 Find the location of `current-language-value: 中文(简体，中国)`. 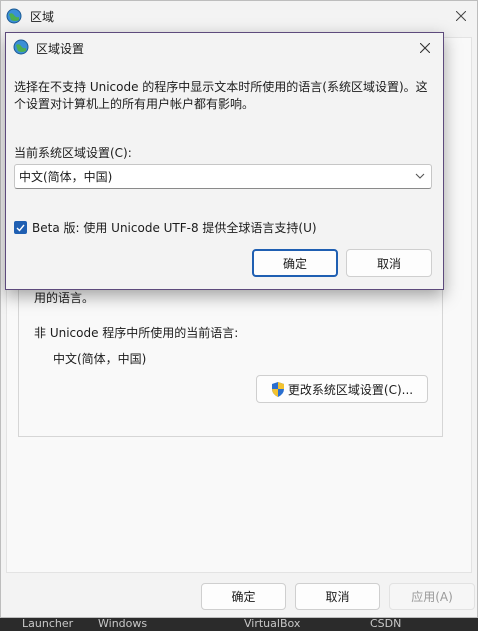

current-language-value: 中文(简体，中国) is located at coordinates (100, 359).